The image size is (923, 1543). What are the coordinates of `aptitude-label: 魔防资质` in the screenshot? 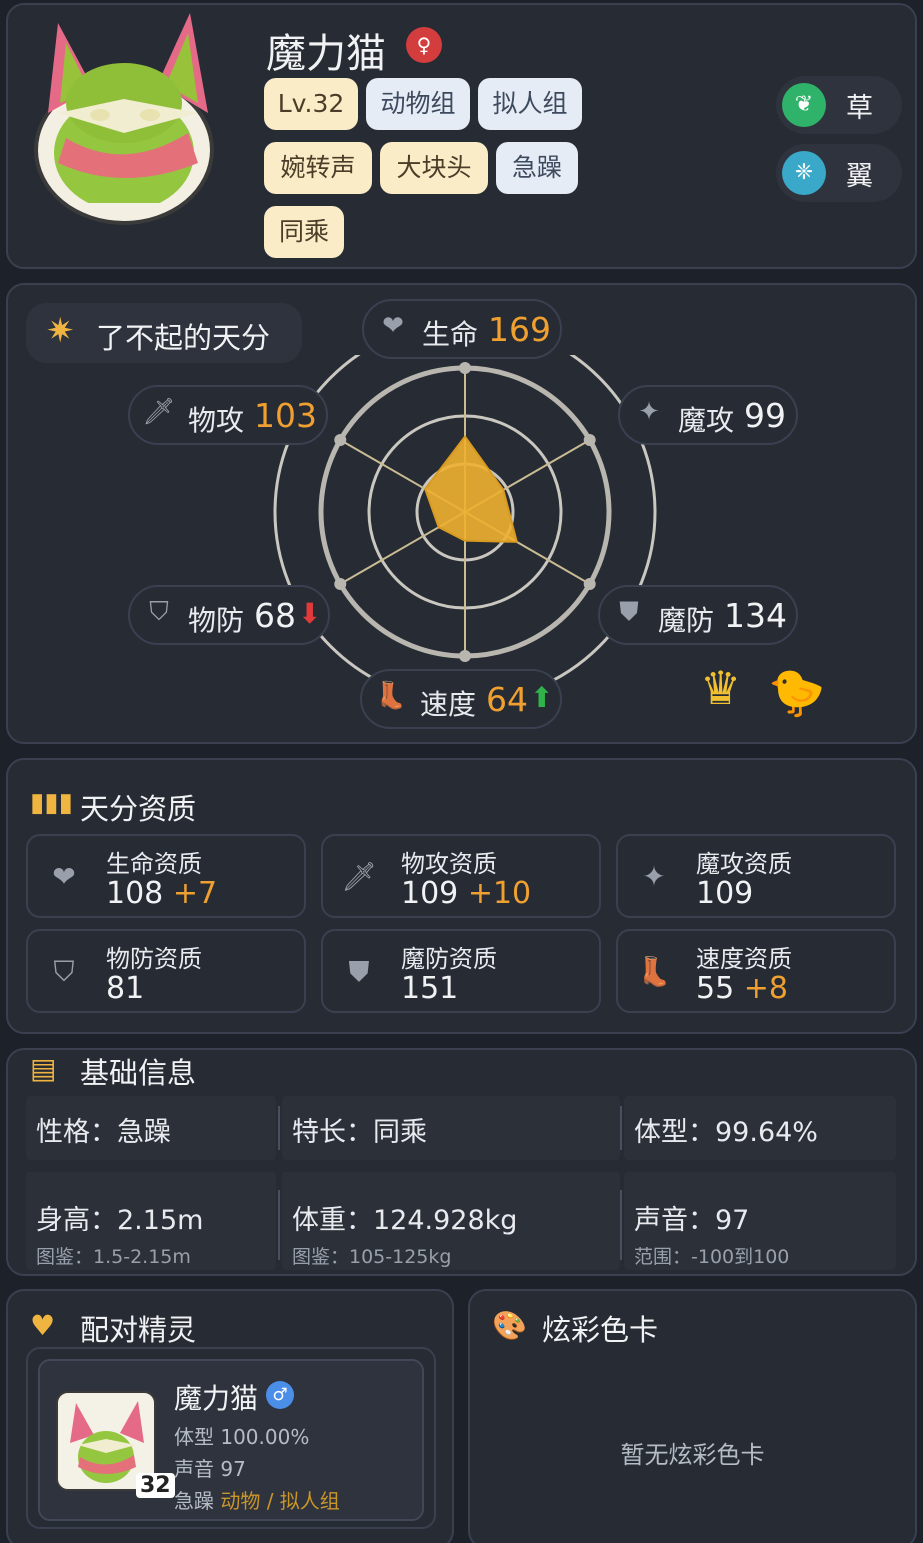 It's located at (449, 959).